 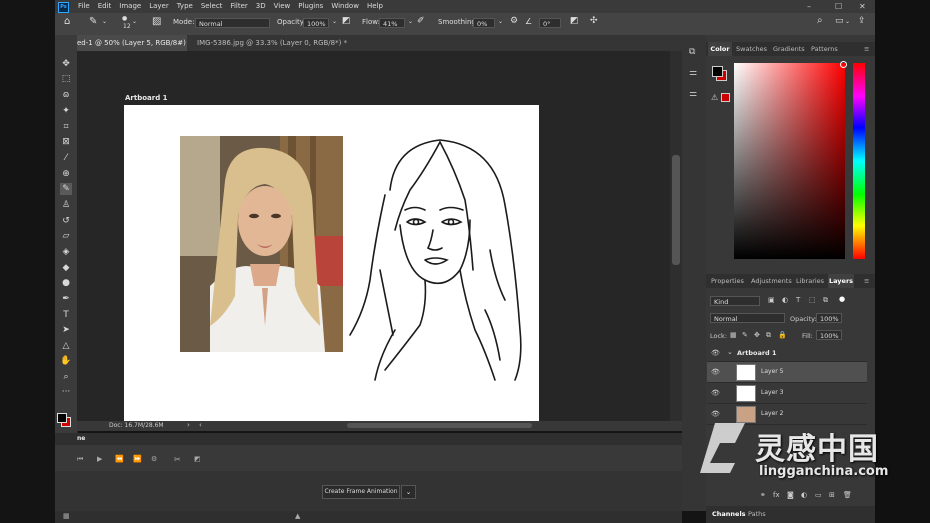 I want to click on paint-bucket-tool-icon: ◈, so click(x=66, y=252).